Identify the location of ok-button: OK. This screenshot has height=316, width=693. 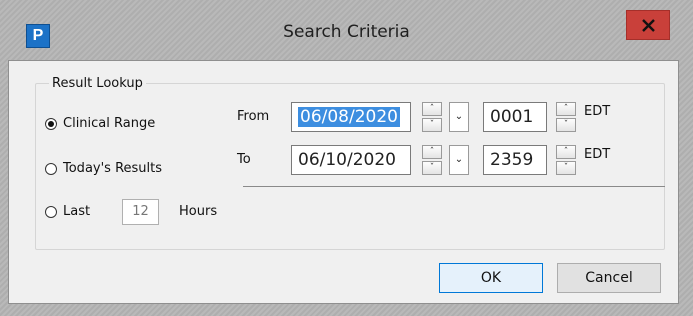
(491, 278).